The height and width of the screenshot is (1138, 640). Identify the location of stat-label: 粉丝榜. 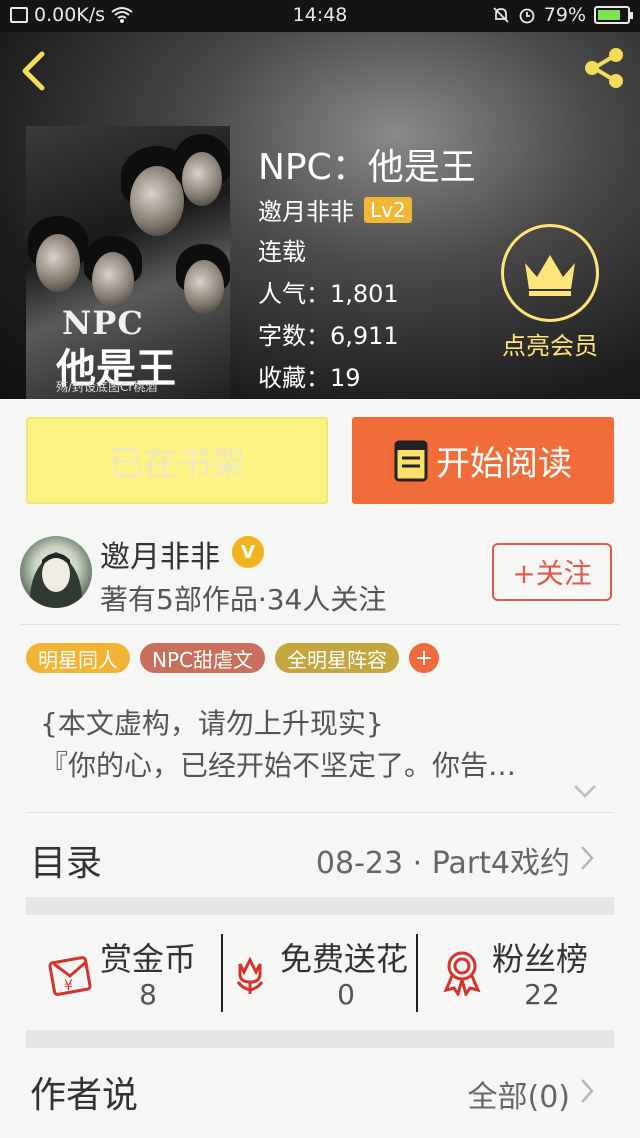
(540, 959).